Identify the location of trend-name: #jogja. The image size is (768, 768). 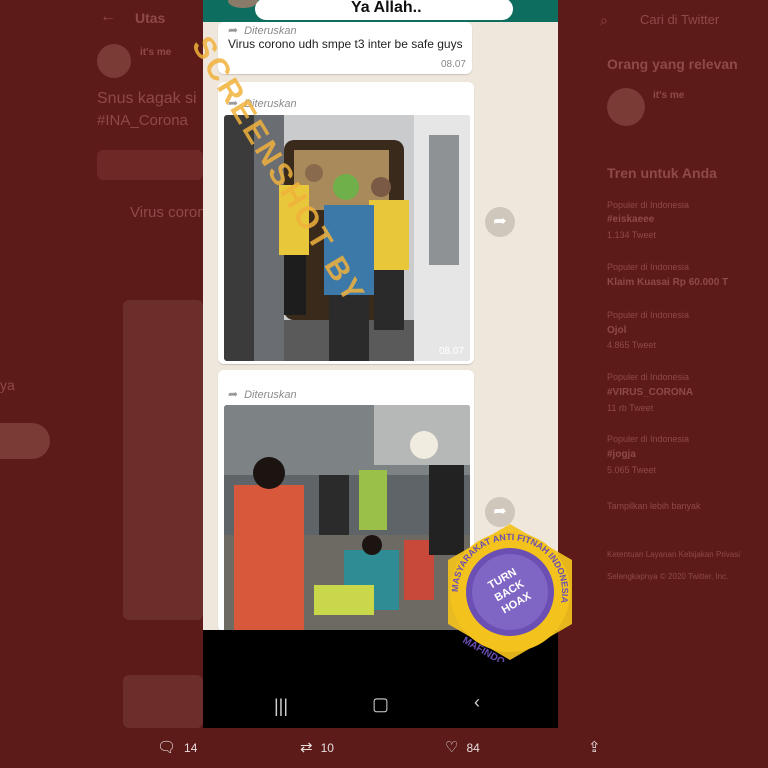
(621, 454).